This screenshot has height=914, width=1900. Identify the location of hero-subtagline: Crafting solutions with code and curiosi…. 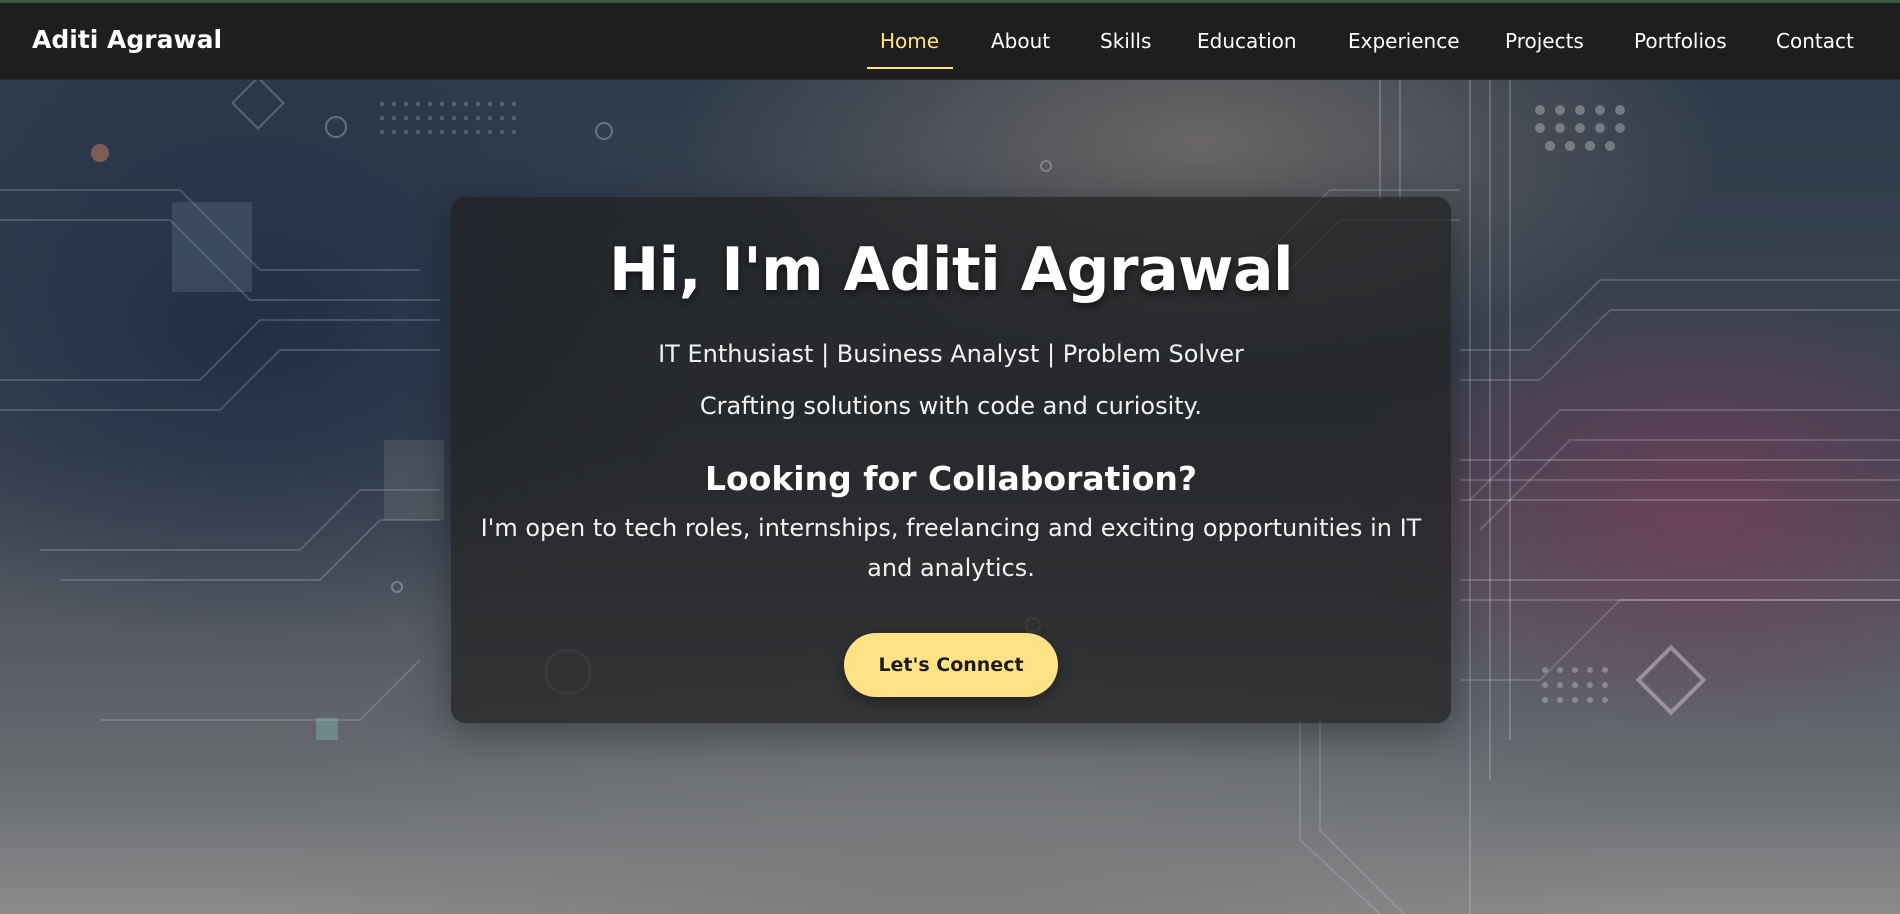
(951, 406).